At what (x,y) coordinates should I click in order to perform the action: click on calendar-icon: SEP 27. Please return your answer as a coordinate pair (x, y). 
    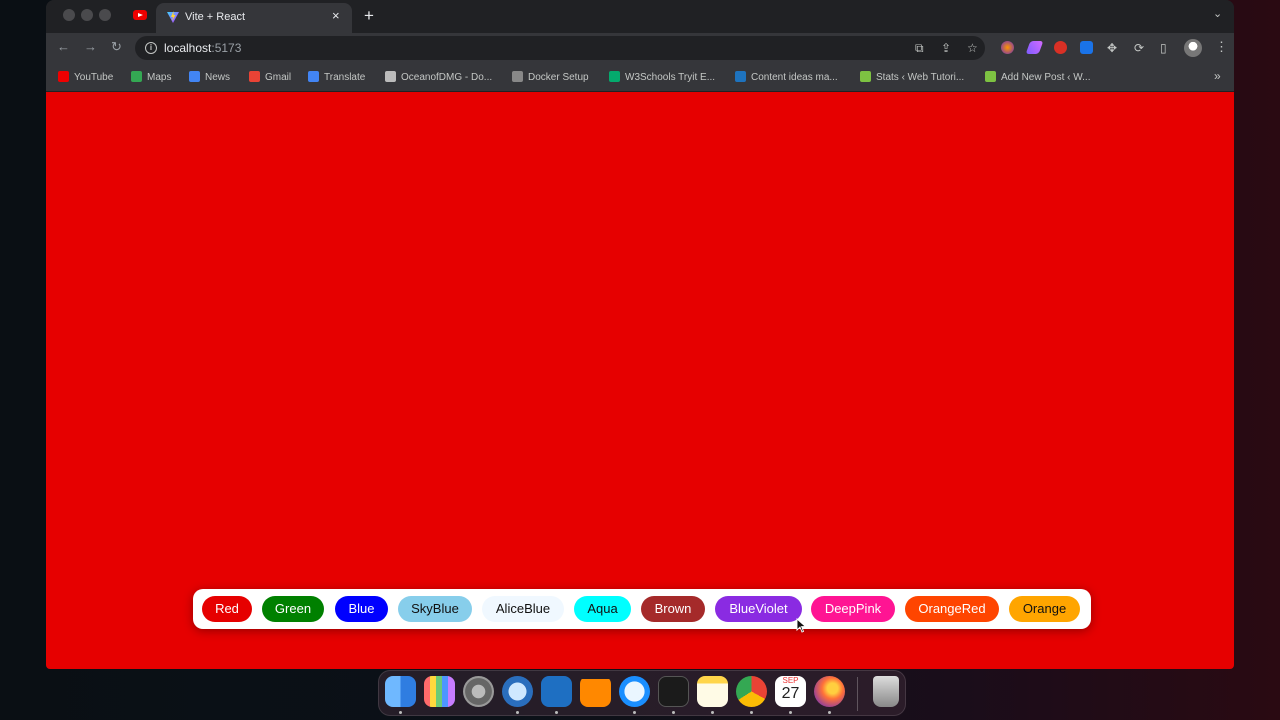
    Looking at the image, I should click on (790, 691).